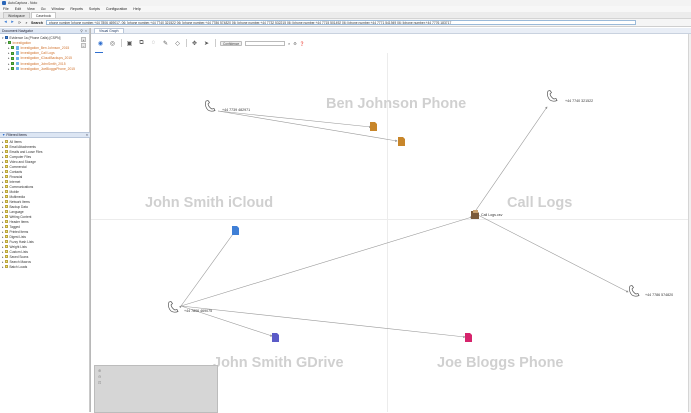  Describe the element at coordinates (83, 39) in the screenshot. I see `add-icon: +` at that location.